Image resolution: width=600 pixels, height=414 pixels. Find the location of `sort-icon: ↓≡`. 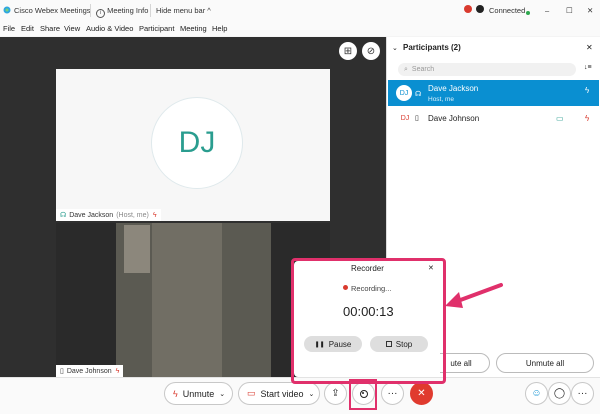

sort-icon: ↓≡ is located at coordinates (588, 67).